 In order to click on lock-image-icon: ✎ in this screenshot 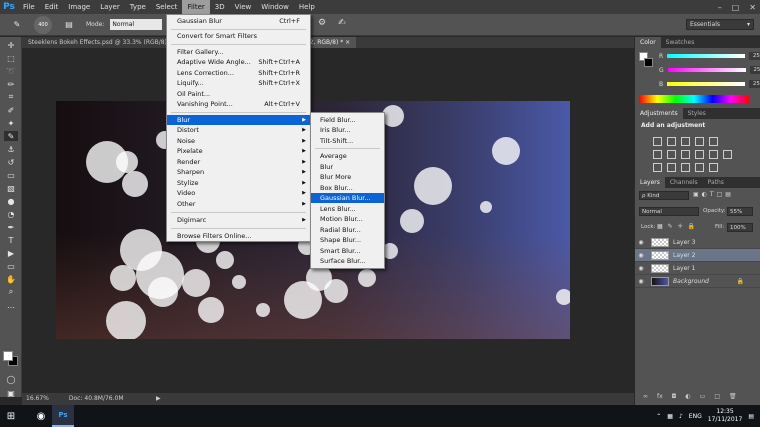, I will do `click(670, 226)`.